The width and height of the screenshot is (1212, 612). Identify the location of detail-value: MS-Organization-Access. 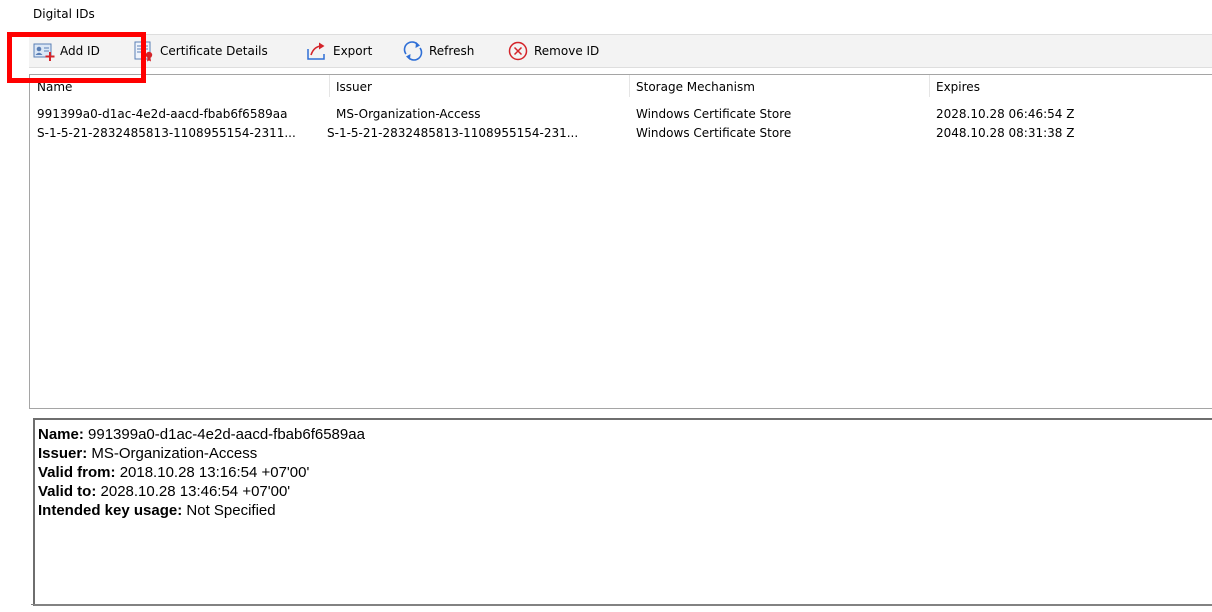
(174, 453).